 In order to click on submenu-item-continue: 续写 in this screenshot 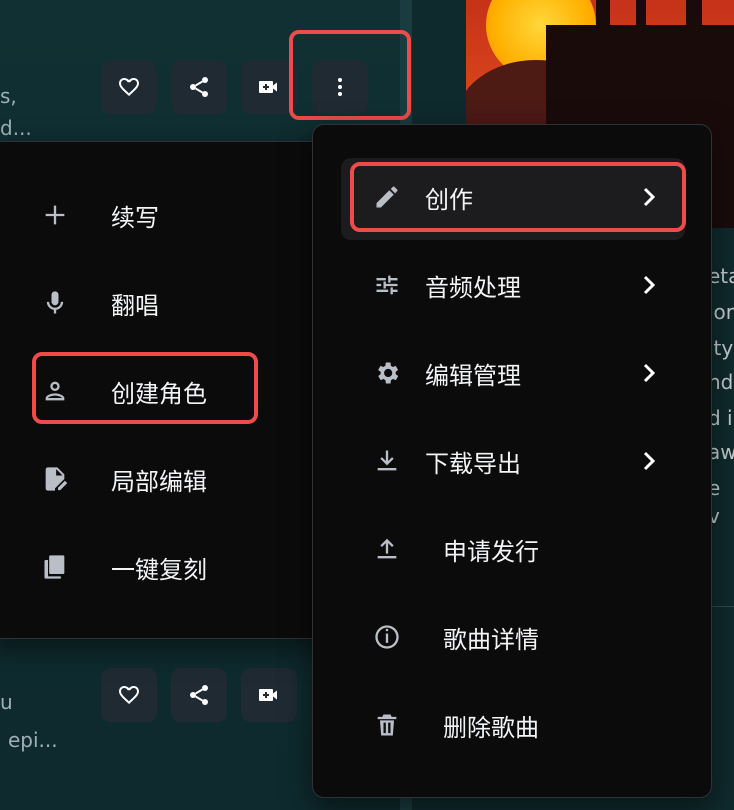, I will do `click(168, 215)`.